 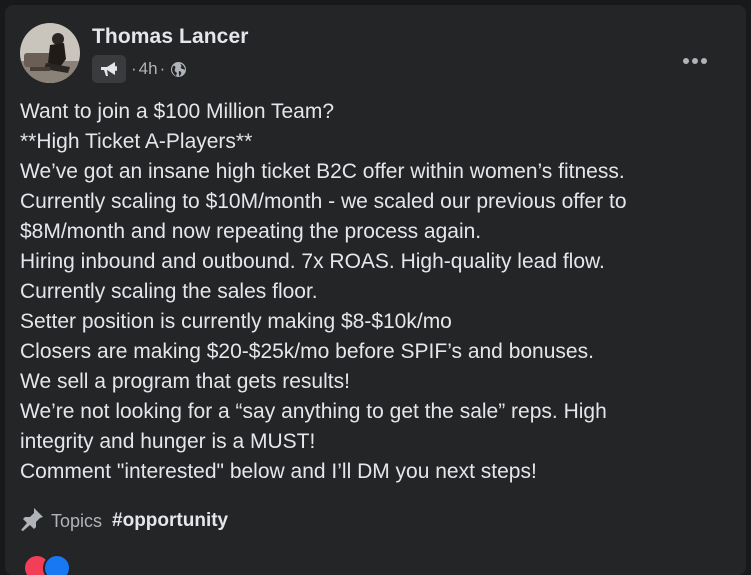 What do you see at coordinates (177, 111) in the screenshot?
I see `post-line: Want to join a $100 Million Team?` at bounding box center [177, 111].